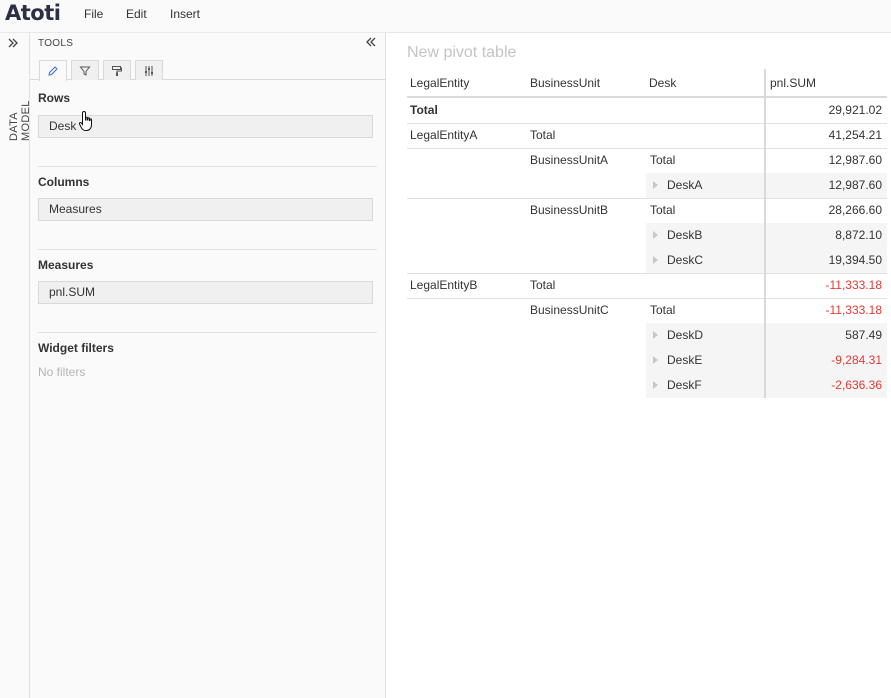 The width and height of the screenshot is (891, 698). I want to click on table-row: BusinessUnitA Total 12,987.60, so click(647, 160).